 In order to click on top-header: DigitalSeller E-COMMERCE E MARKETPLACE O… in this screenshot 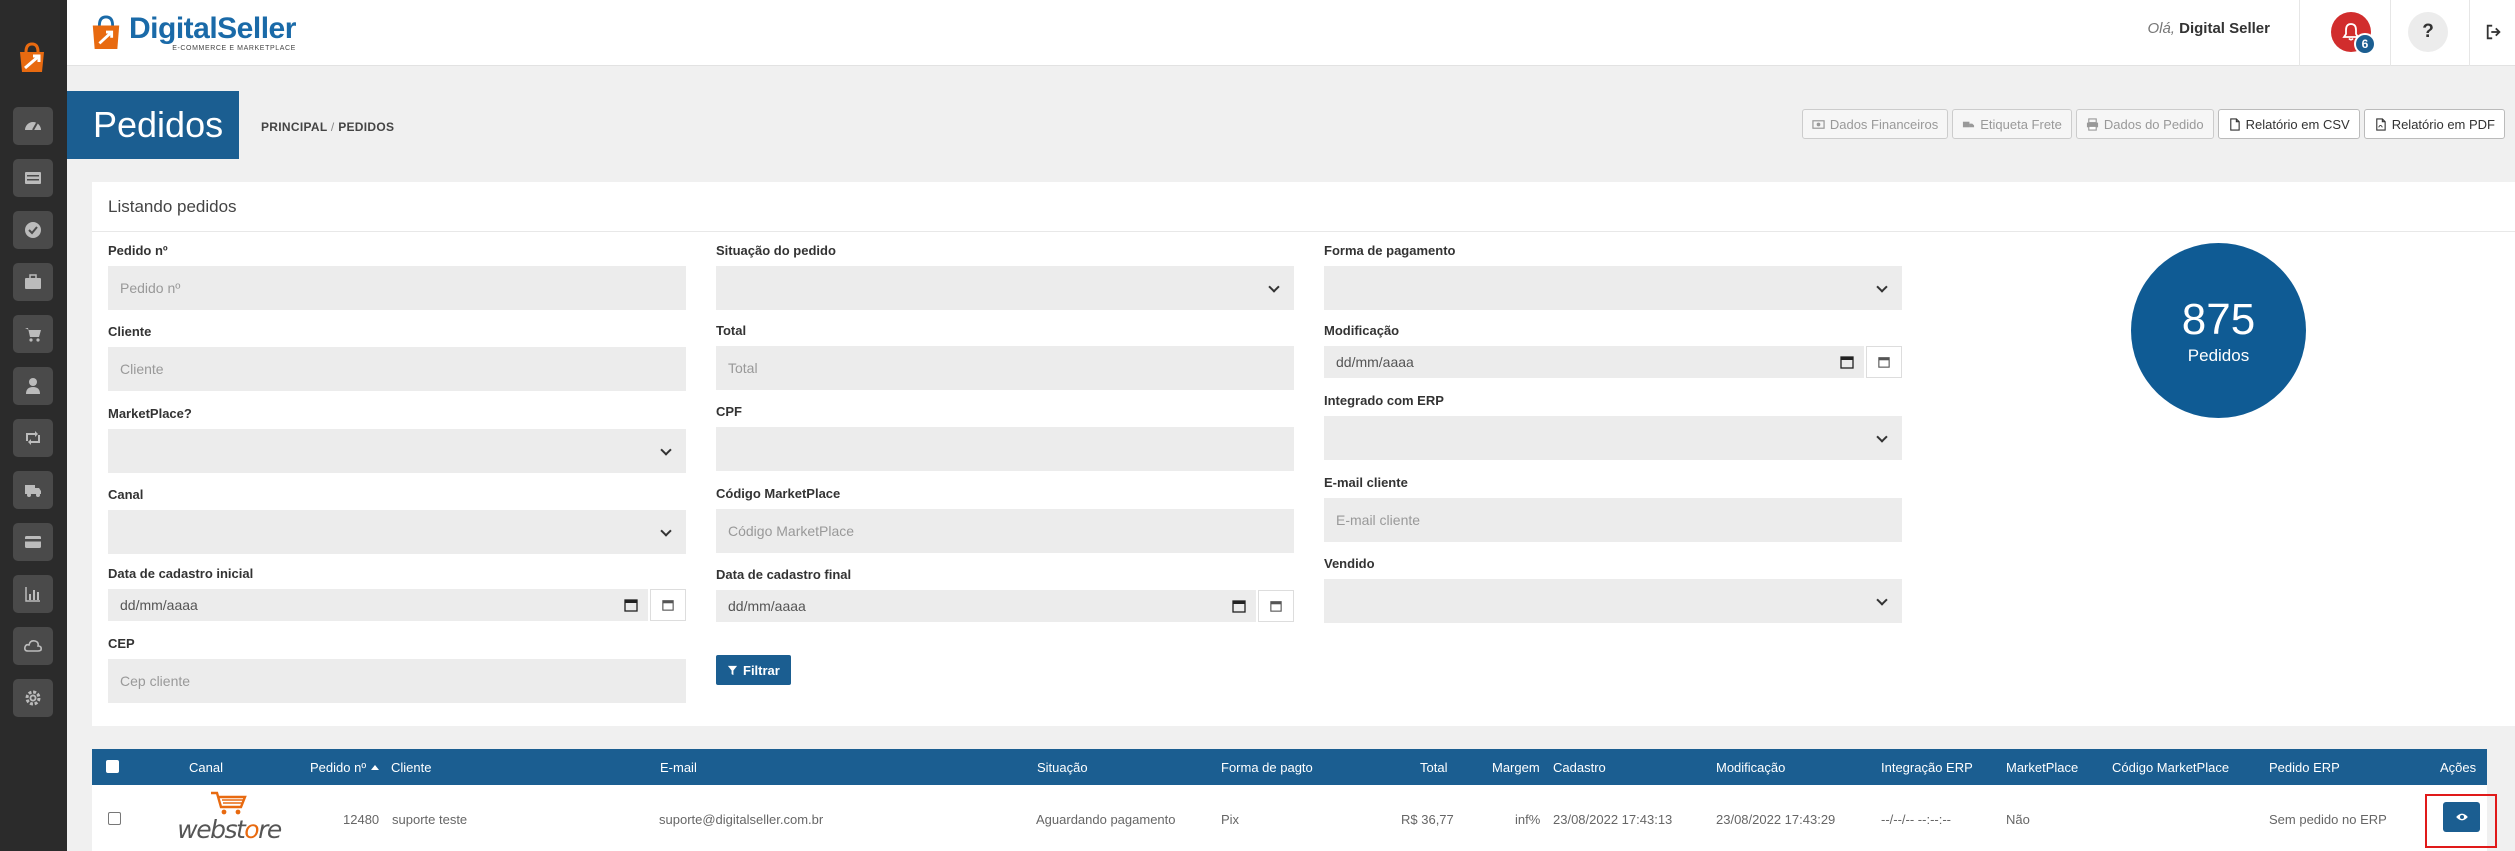, I will do `click(1291, 33)`.